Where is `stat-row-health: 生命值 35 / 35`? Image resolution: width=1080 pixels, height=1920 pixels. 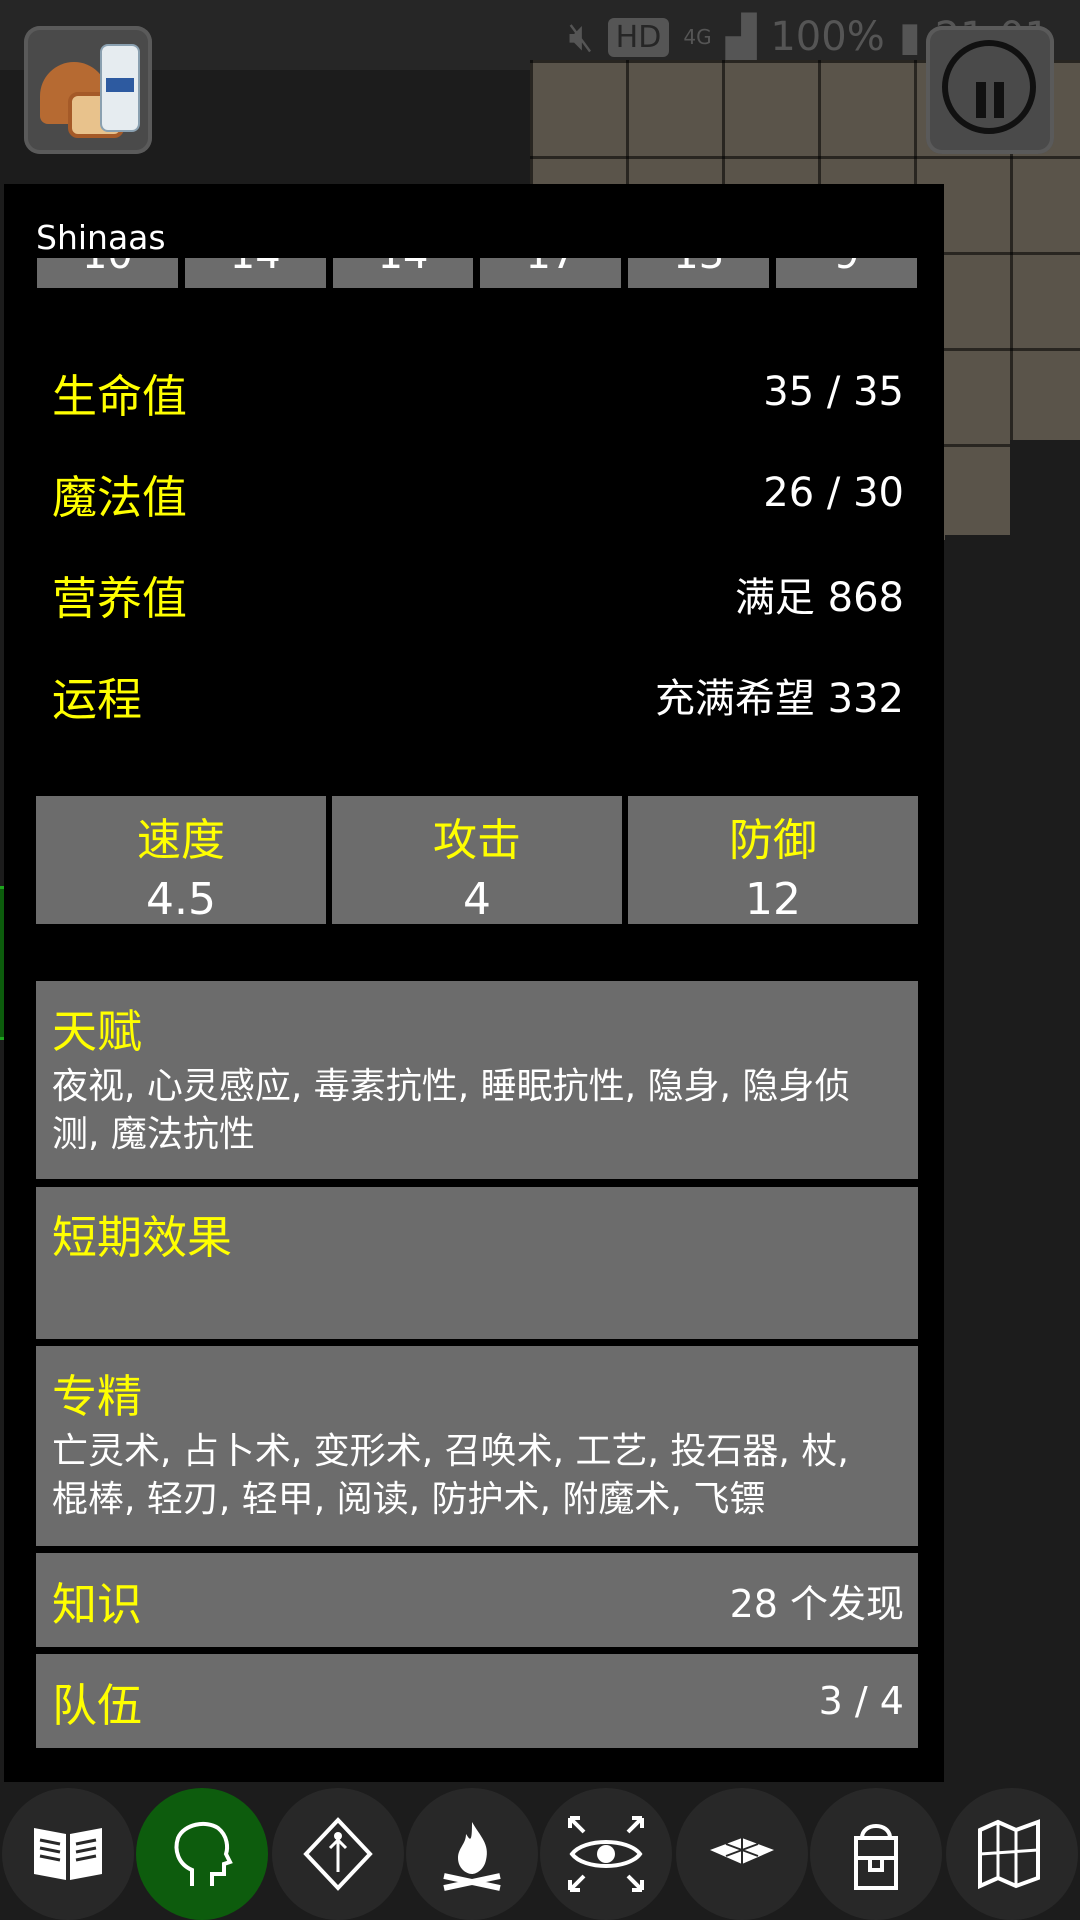 stat-row-health: 生命值 35 / 35 is located at coordinates (478, 392).